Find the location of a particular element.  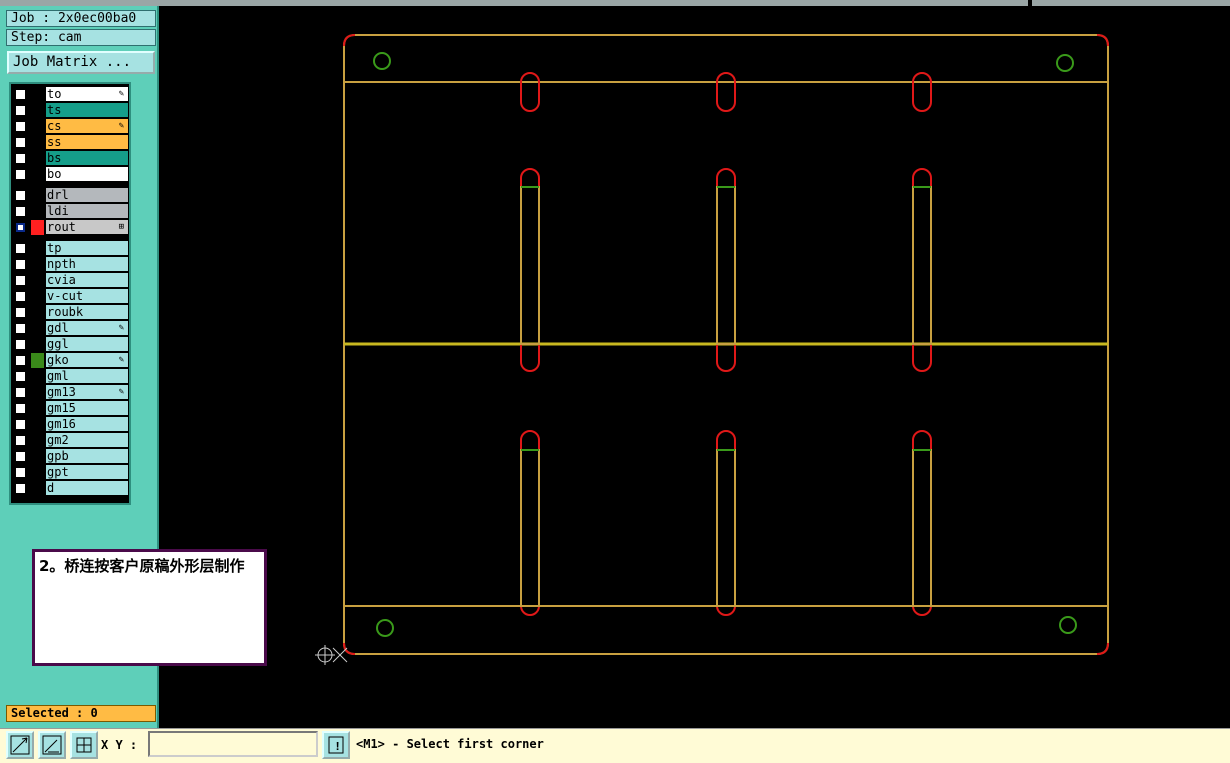

layer-row-gml: gml is located at coordinates (70, 376).